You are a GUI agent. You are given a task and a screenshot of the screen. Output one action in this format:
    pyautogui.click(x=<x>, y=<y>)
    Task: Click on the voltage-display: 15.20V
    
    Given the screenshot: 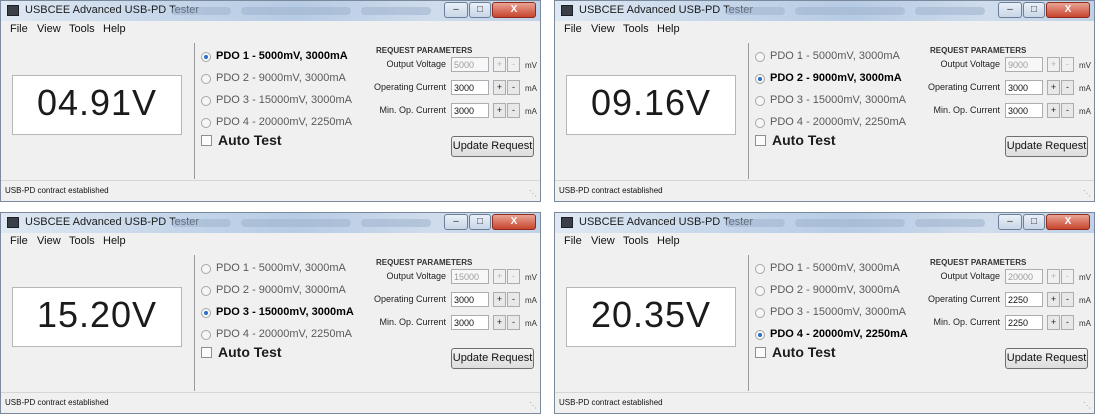 What is the action you would take?
    pyautogui.click(x=97, y=317)
    